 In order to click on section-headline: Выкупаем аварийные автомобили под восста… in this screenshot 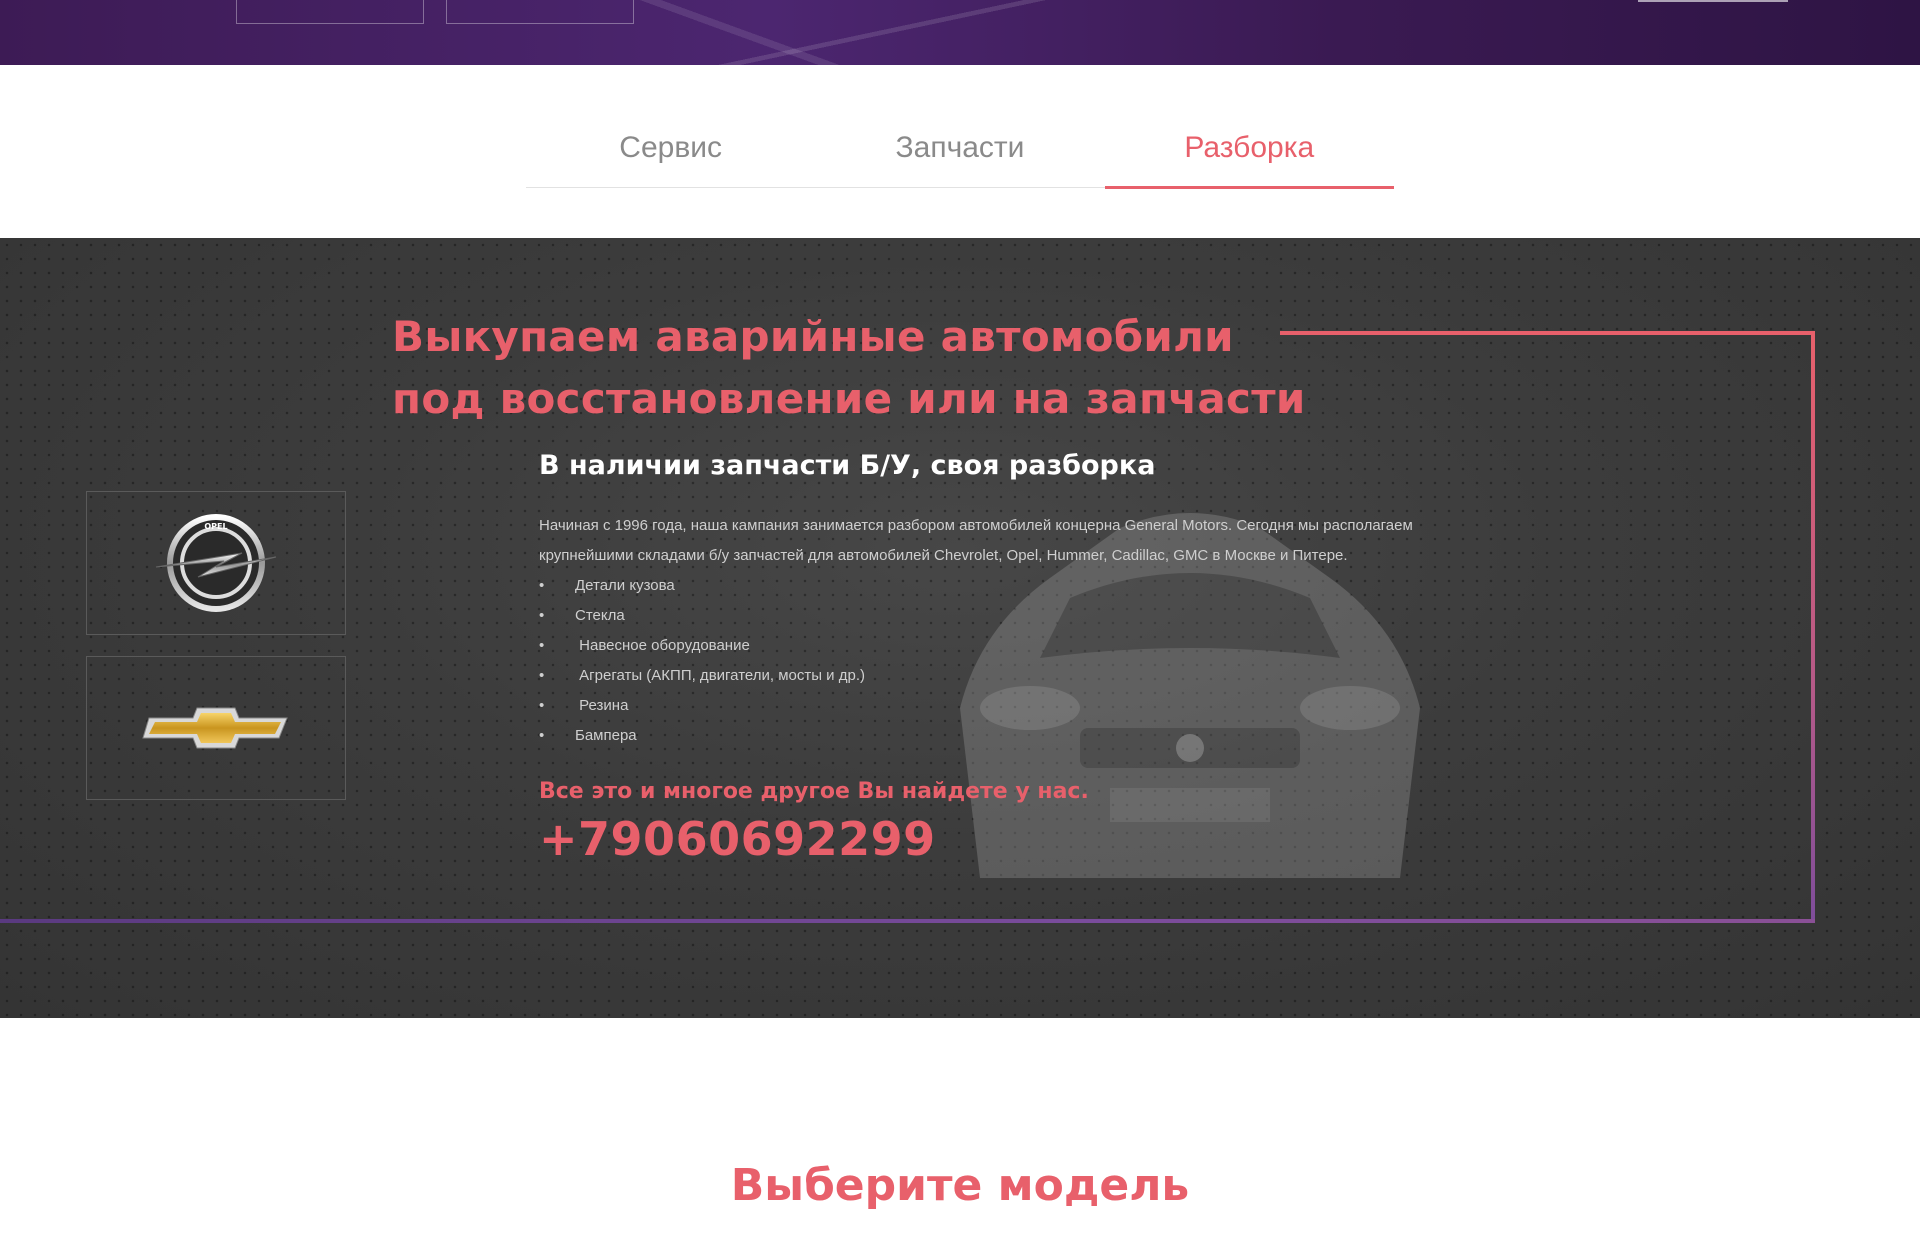, I will do `click(849, 368)`.